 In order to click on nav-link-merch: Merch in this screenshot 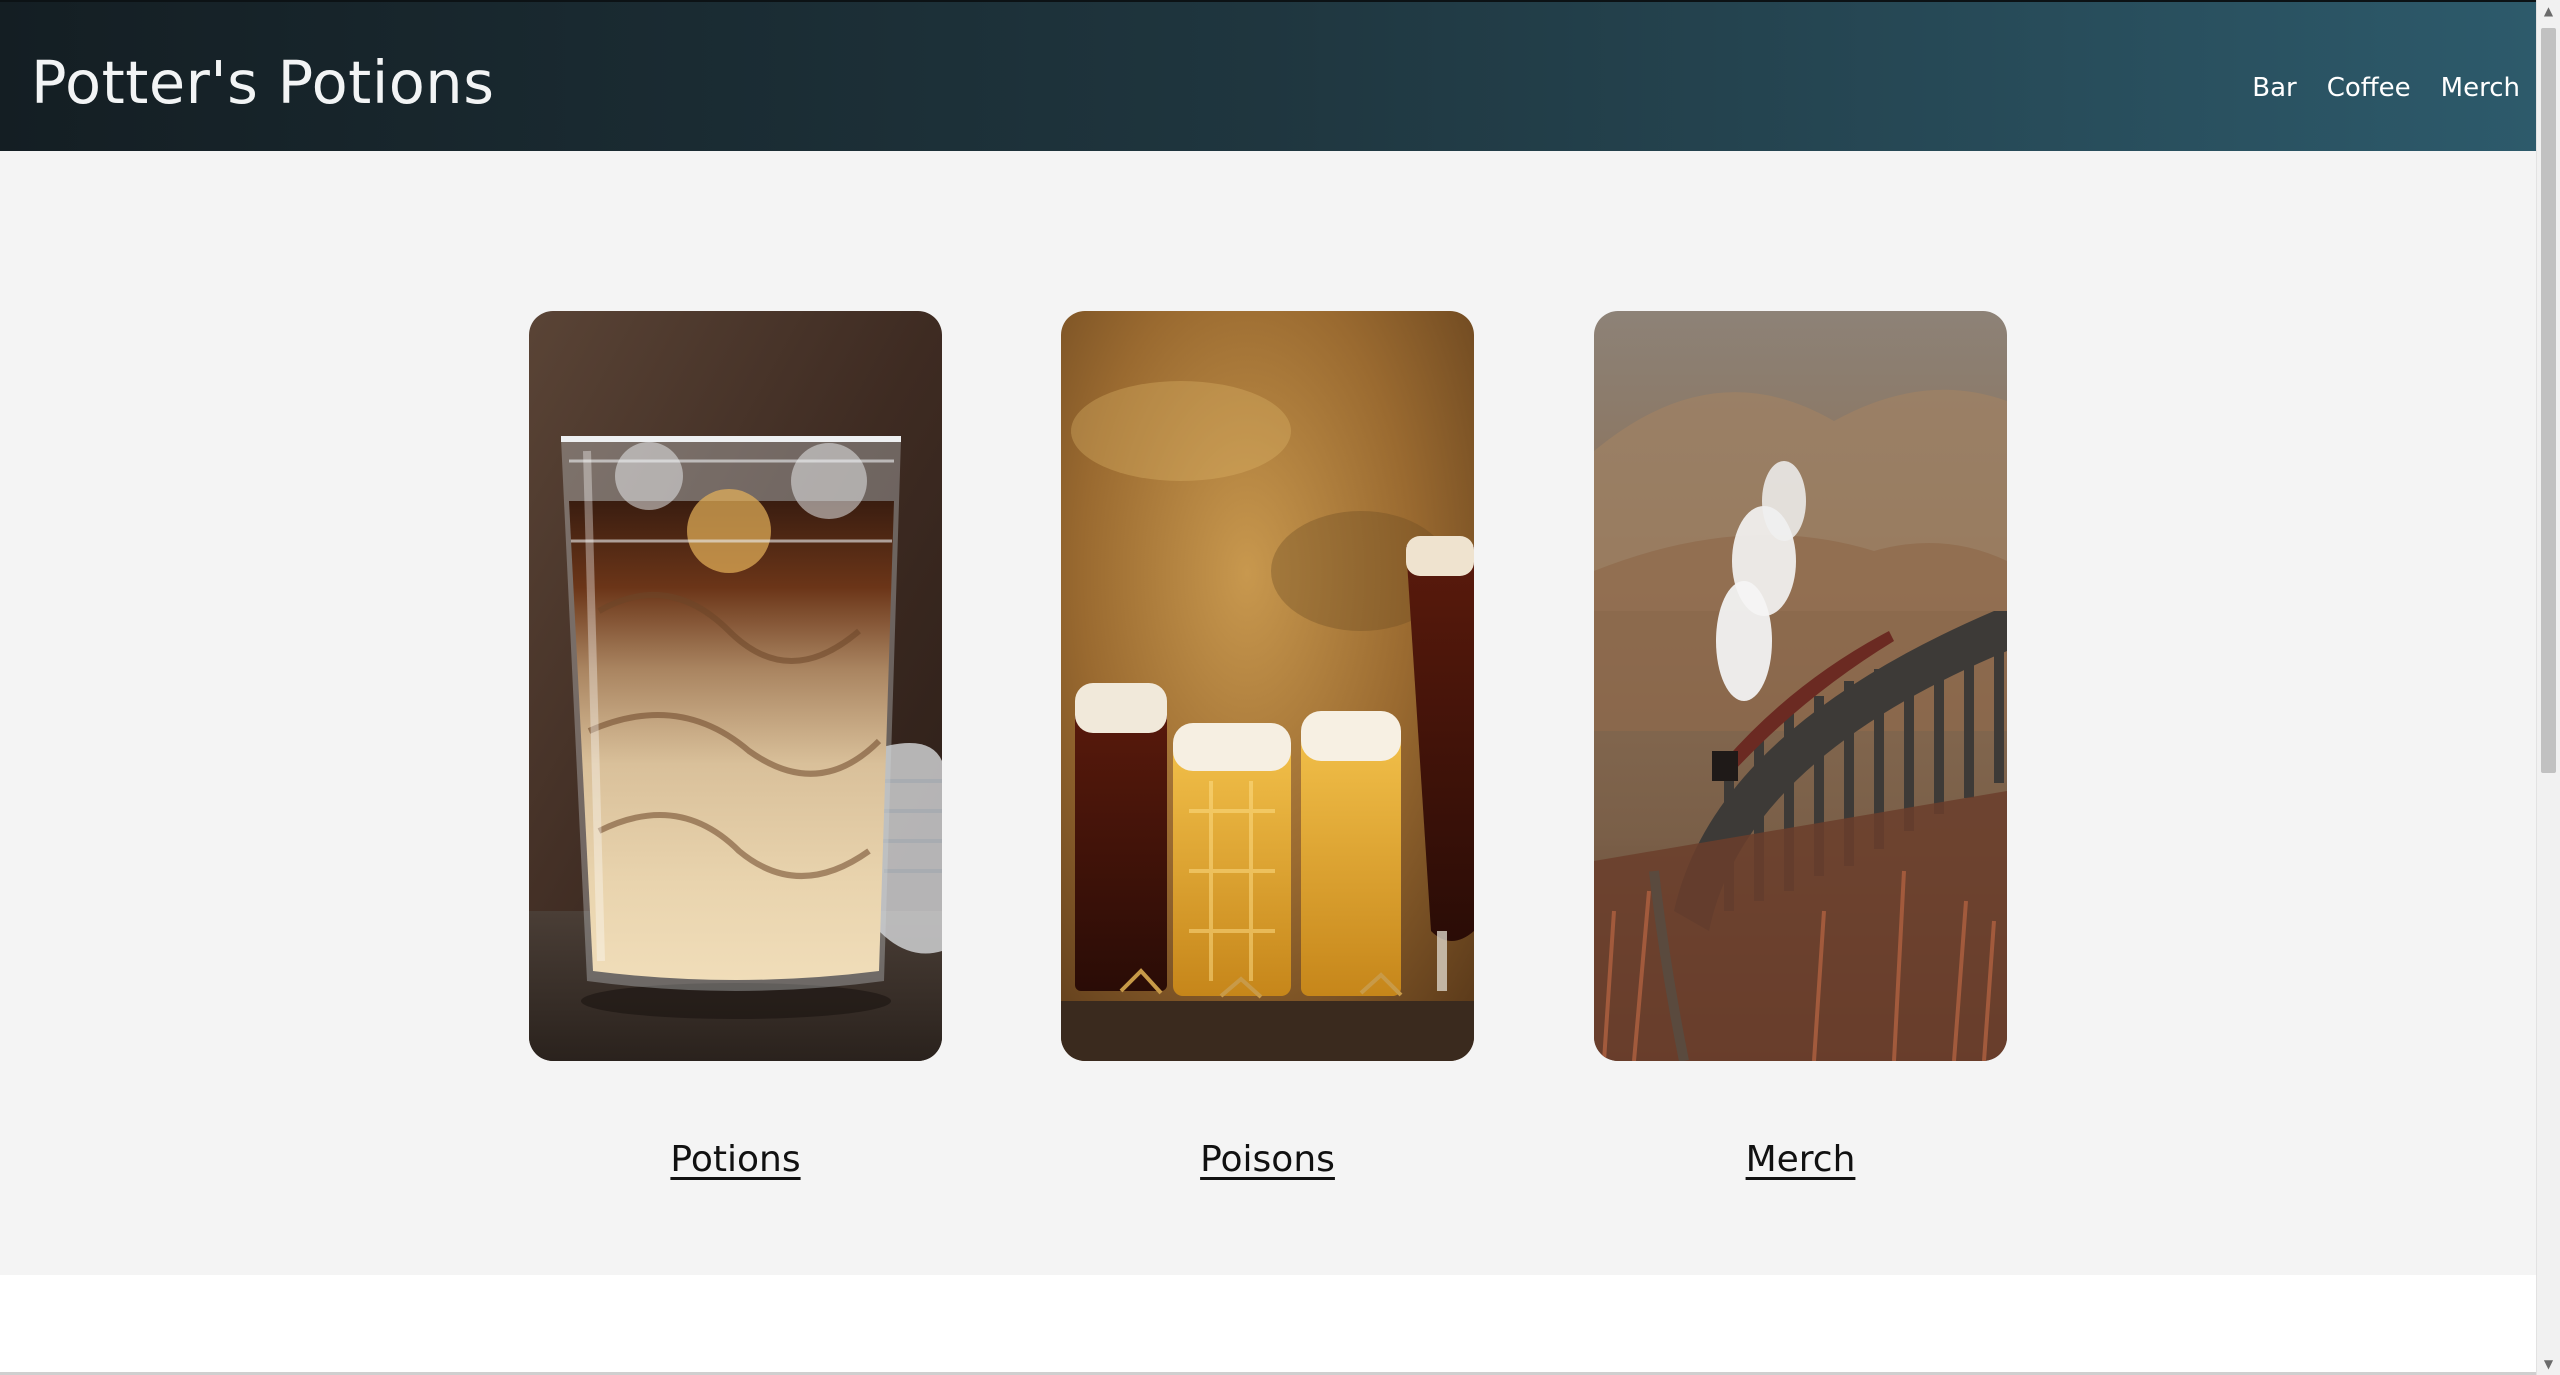, I will do `click(2480, 88)`.